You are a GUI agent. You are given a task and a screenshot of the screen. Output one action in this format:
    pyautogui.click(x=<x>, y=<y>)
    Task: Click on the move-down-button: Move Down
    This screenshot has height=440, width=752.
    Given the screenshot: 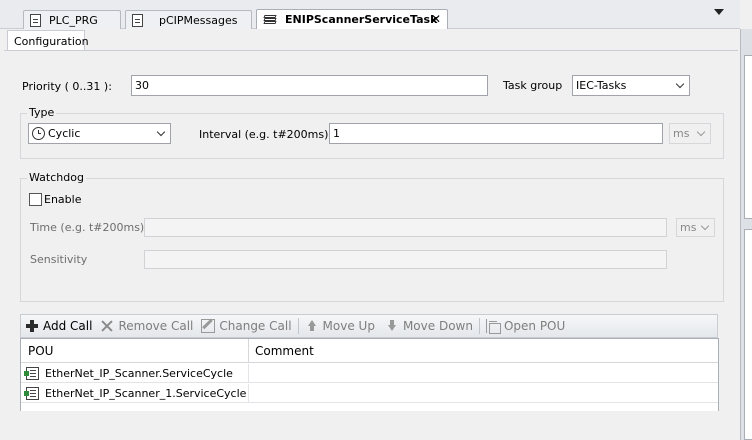 What is the action you would take?
    pyautogui.click(x=429, y=326)
    